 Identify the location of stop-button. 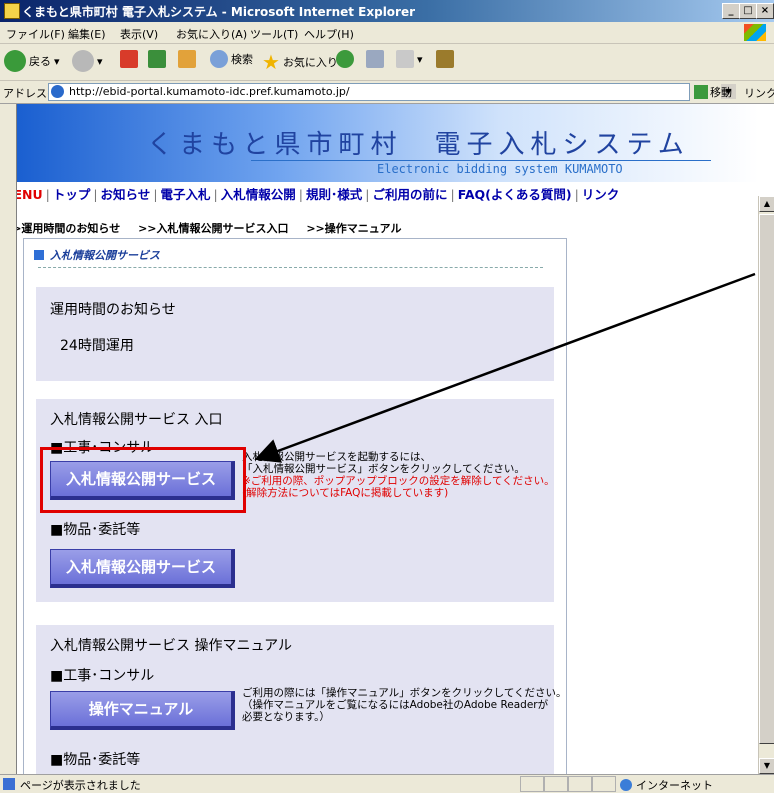
(129, 59).